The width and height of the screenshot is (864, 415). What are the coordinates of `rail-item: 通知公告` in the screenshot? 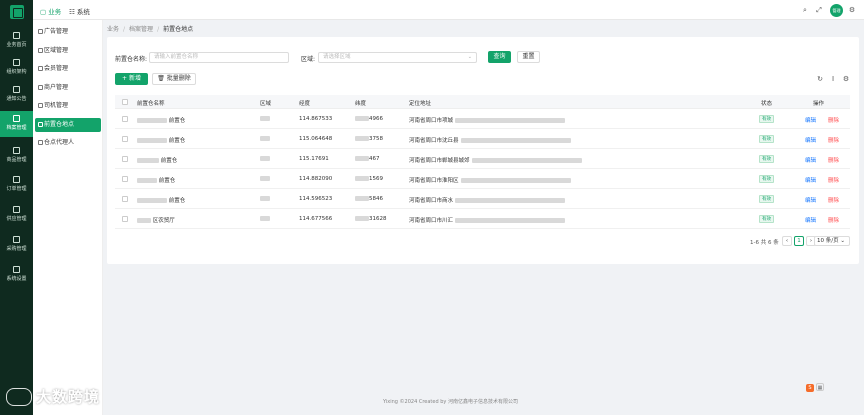 It's located at (16, 95).